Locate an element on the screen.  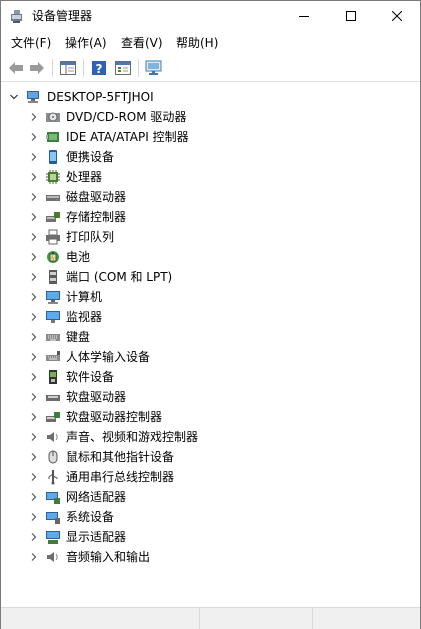
maximize-button is located at coordinates (351, 16).